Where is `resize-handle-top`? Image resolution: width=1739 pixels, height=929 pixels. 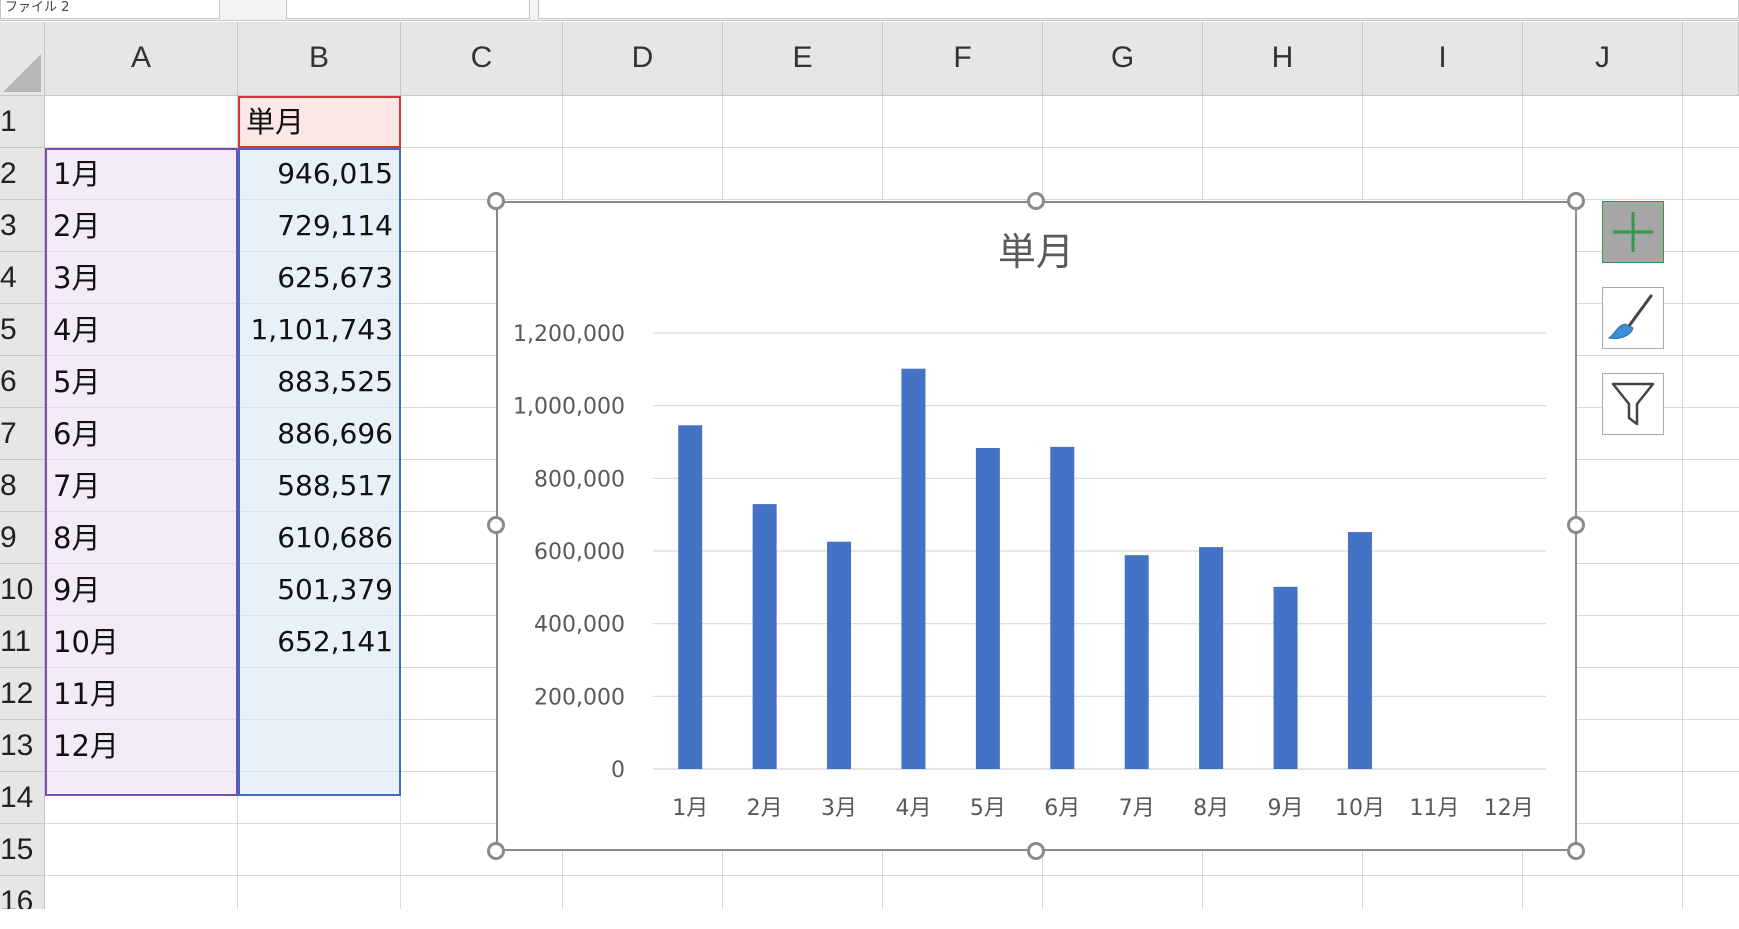 resize-handle-top is located at coordinates (1036, 201).